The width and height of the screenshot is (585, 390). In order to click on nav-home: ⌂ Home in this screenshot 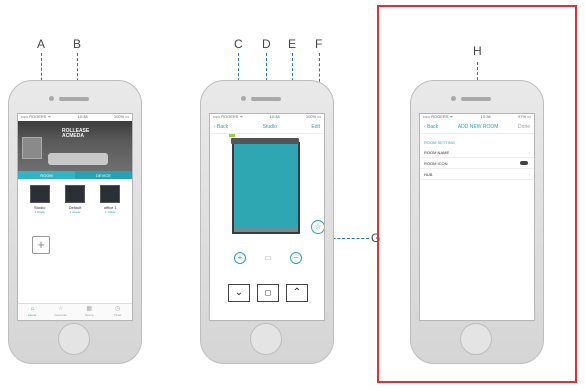, I will do `click(32, 312)`.